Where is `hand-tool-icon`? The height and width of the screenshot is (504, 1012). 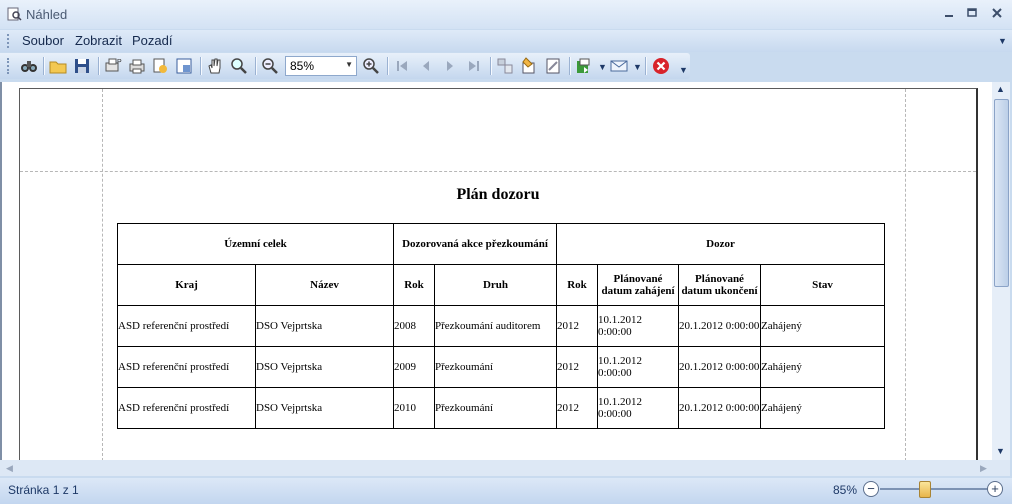
hand-tool-icon is located at coordinates (214, 66).